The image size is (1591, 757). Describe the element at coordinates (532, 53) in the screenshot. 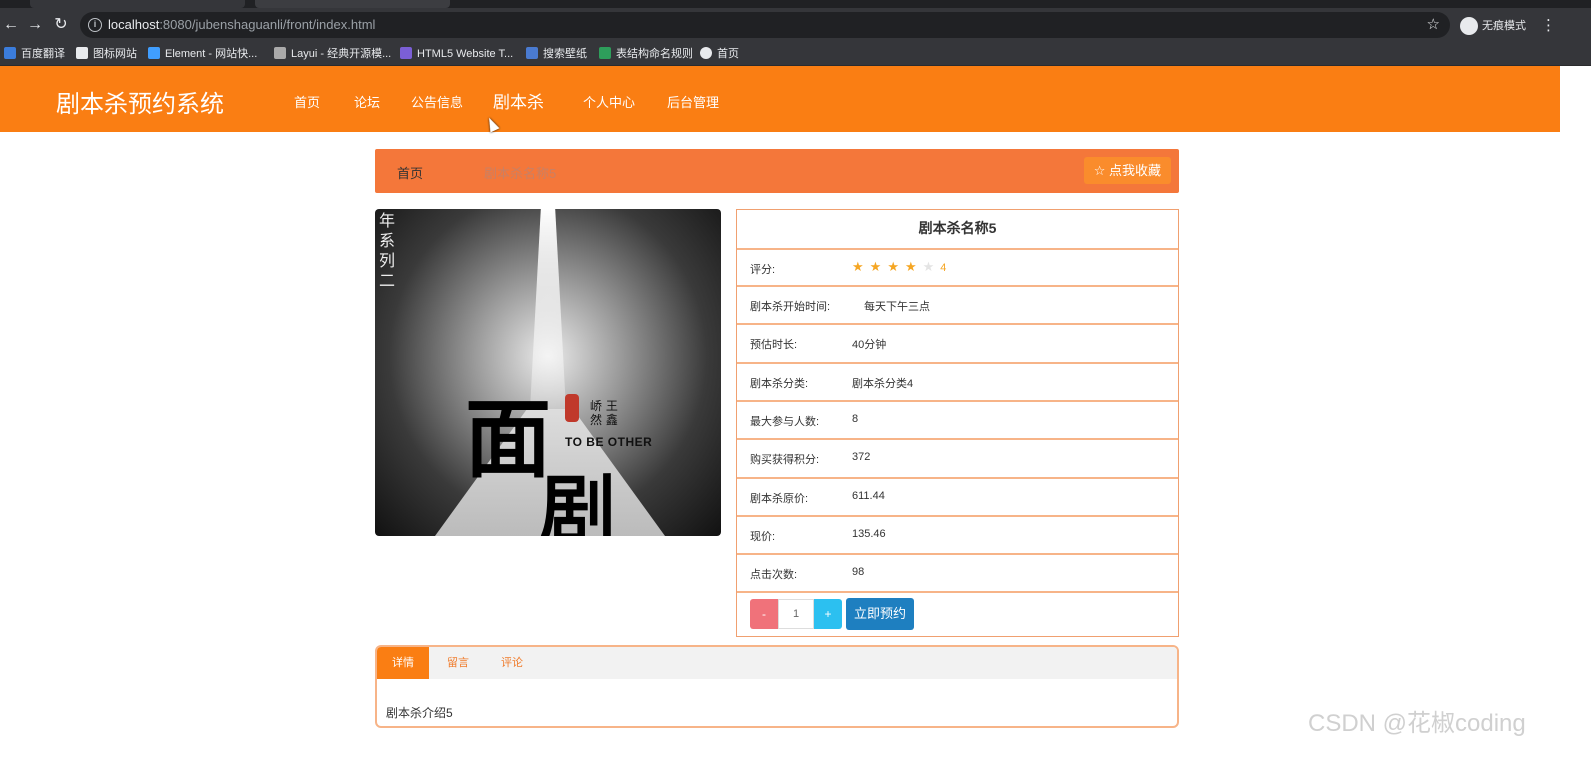

I see `wallpaper-icon` at that location.